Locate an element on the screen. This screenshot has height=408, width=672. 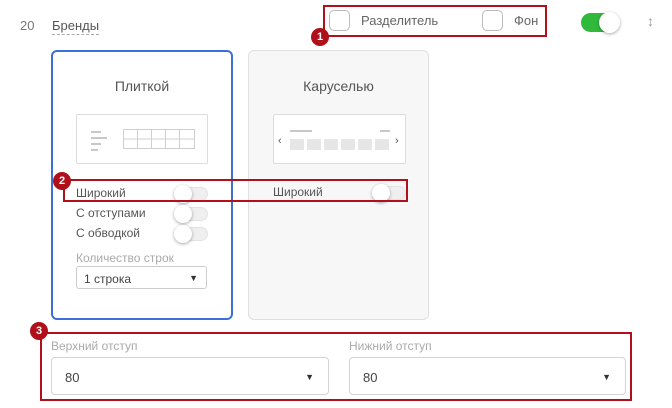
tiles-preview-image is located at coordinates (142, 139).